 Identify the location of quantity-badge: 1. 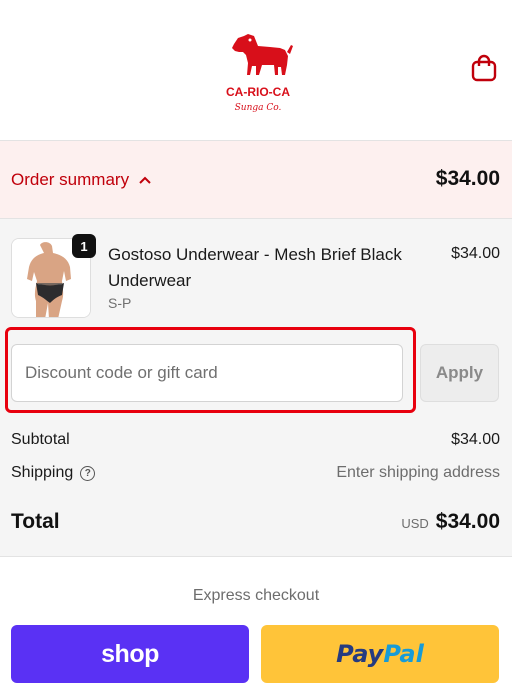
(84, 246).